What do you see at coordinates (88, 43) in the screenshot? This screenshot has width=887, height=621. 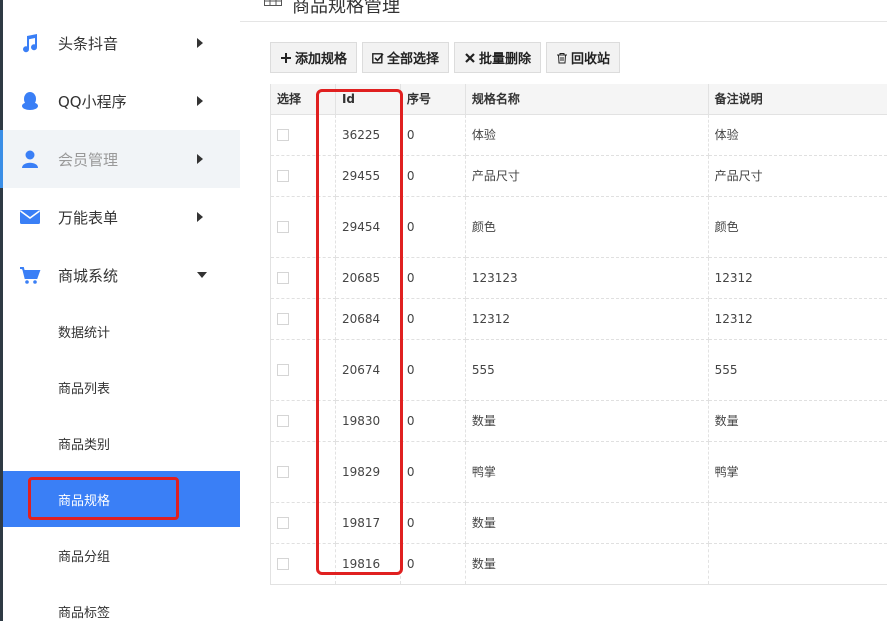 I see `sidebar-item-label: 头条抖音` at bounding box center [88, 43].